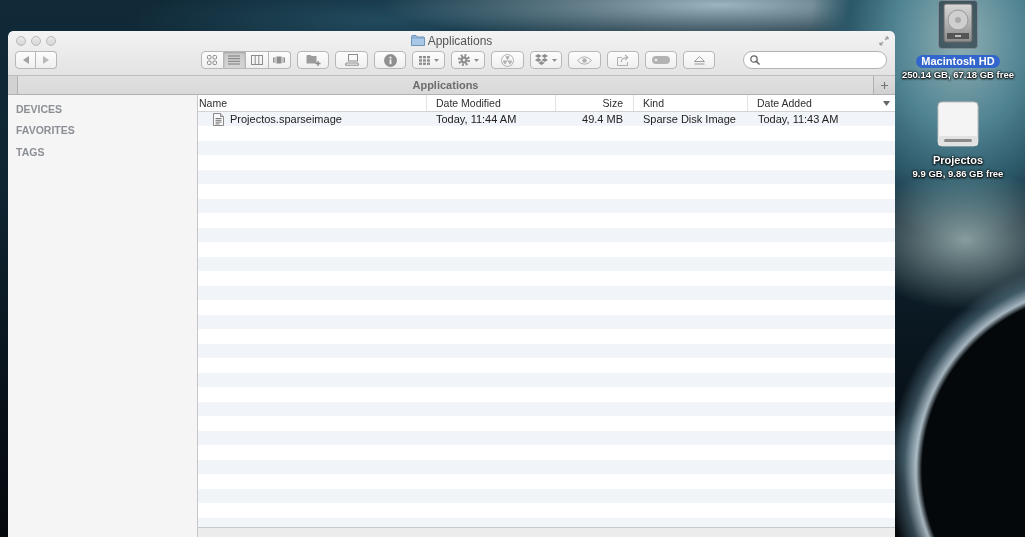 The height and width of the screenshot is (537, 1025). I want to click on radiation-icon, so click(507, 60).